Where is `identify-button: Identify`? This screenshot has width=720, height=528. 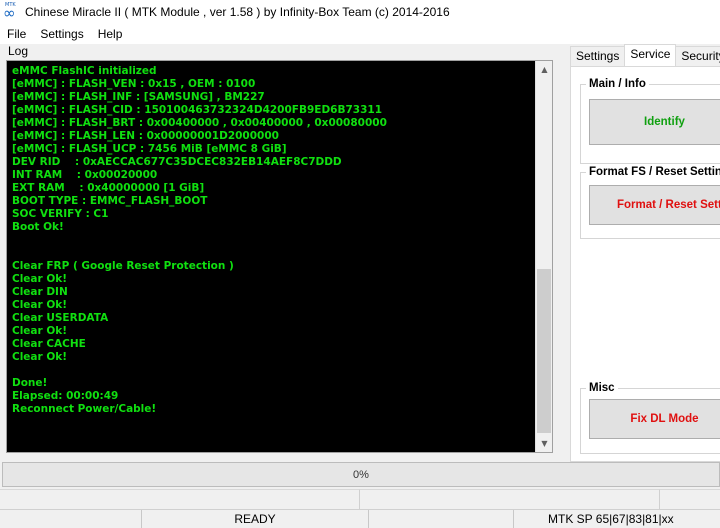
identify-button: Identify is located at coordinates (654, 122).